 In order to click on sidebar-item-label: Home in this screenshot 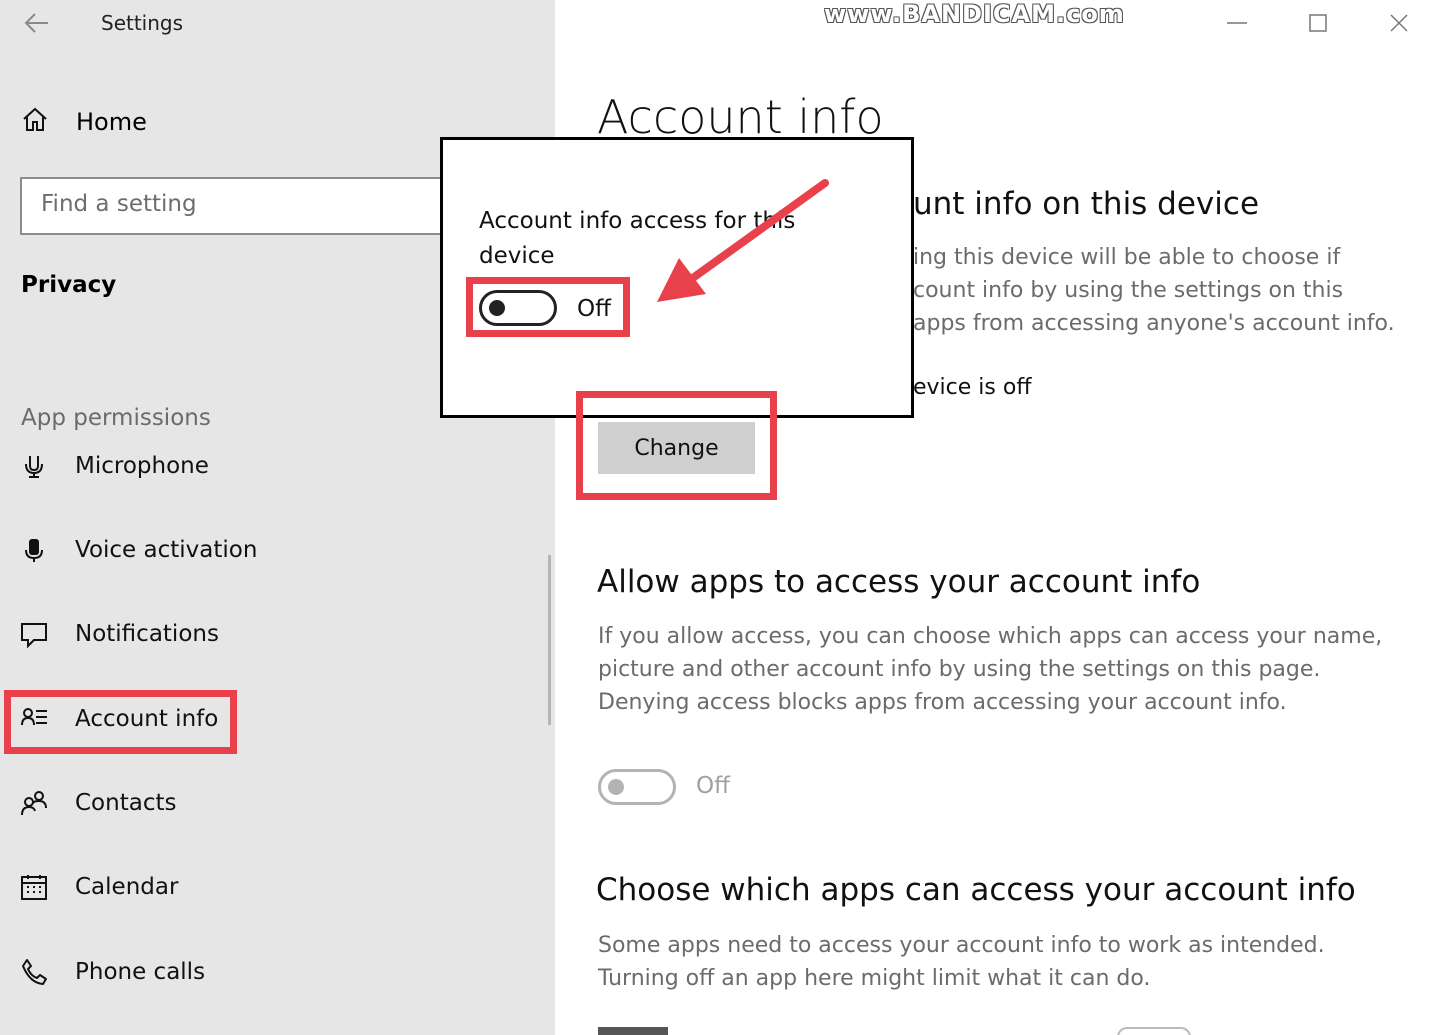, I will do `click(111, 122)`.